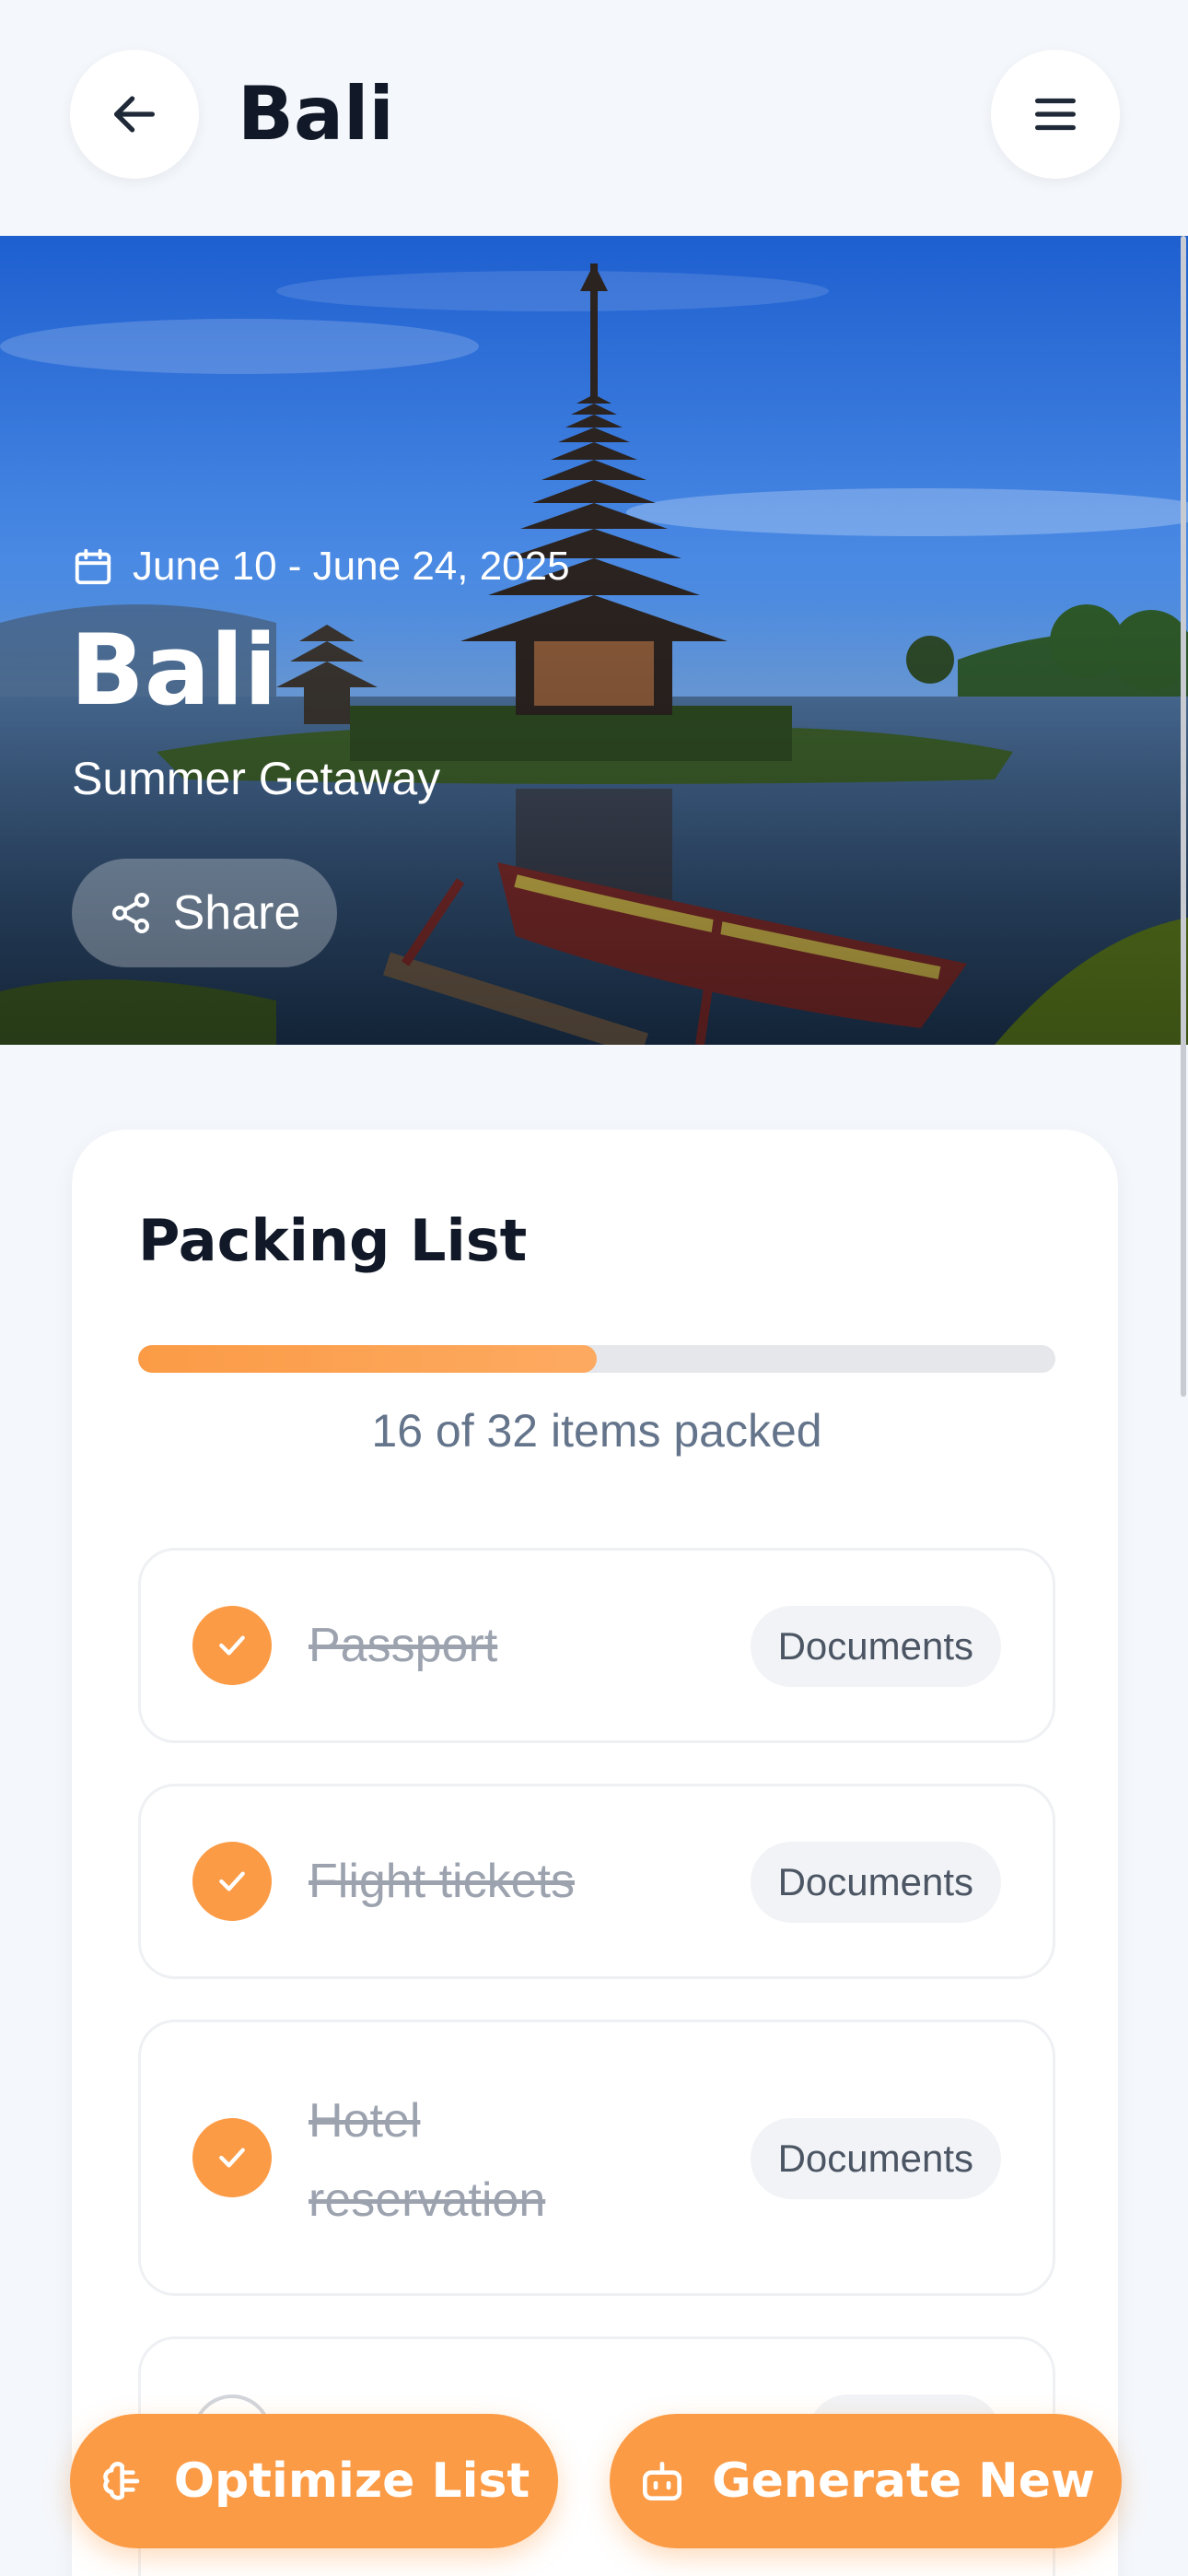 The image size is (1188, 2576). I want to click on trip-title: Bali, so click(173, 670).